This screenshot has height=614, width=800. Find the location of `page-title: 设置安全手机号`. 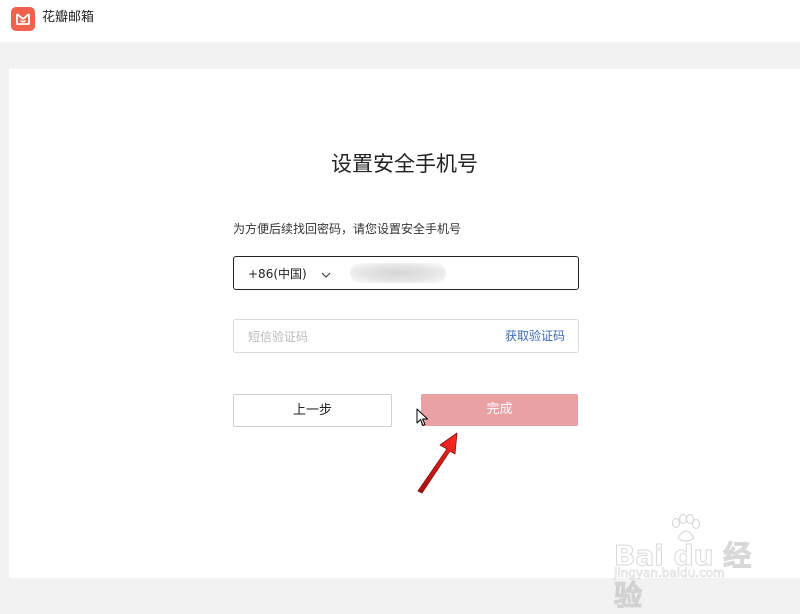

page-title: 设置安全手机号 is located at coordinates (404, 164).